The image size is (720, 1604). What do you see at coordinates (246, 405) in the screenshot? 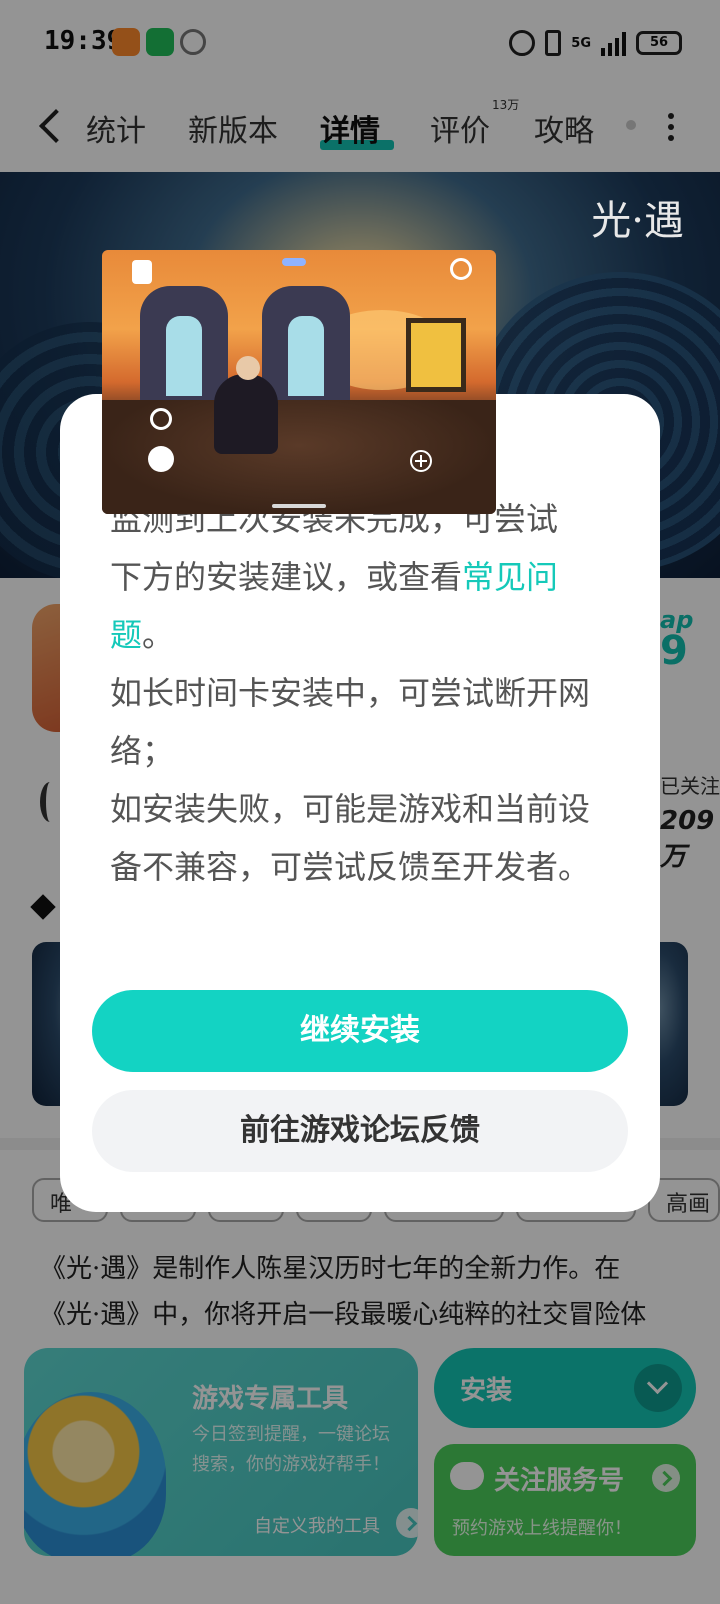
I see `player-character` at bounding box center [246, 405].